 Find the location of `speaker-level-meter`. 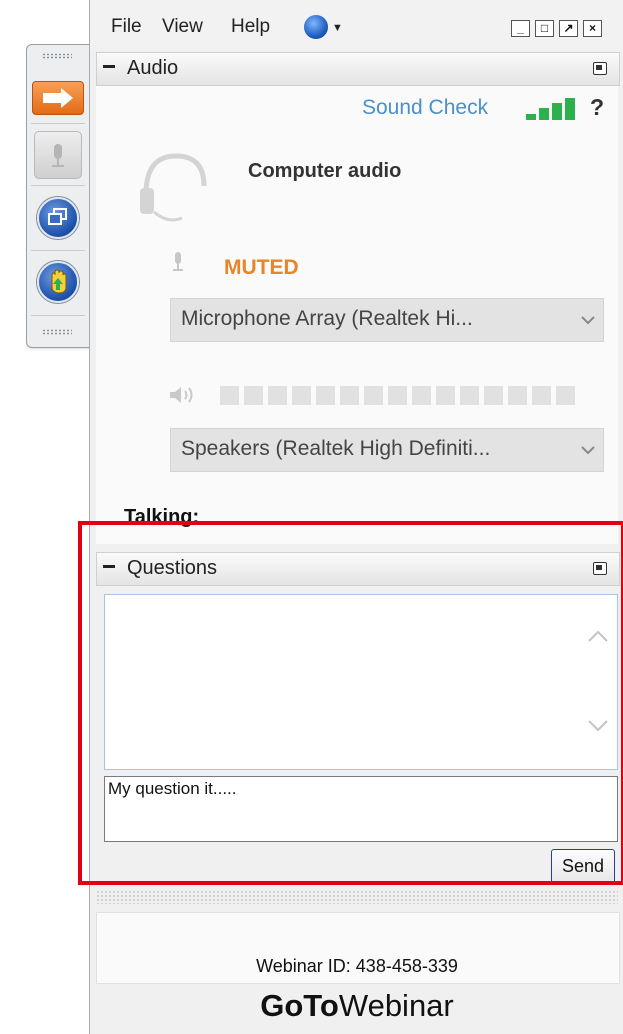

speaker-level-meter is located at coordinates (400, 398).